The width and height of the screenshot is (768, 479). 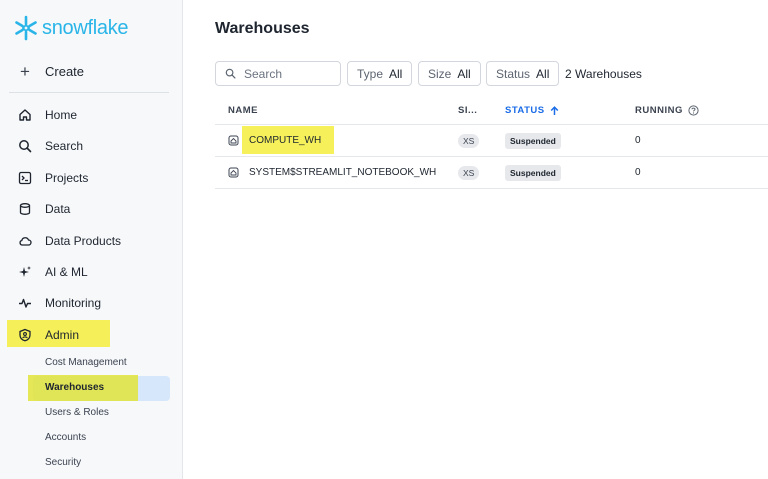 What do you see at coordinates (491, 140) in the screenshot?
I see `table-row: COMPUTE_WH XS Suspended 0` at bounding box center [491, 140].